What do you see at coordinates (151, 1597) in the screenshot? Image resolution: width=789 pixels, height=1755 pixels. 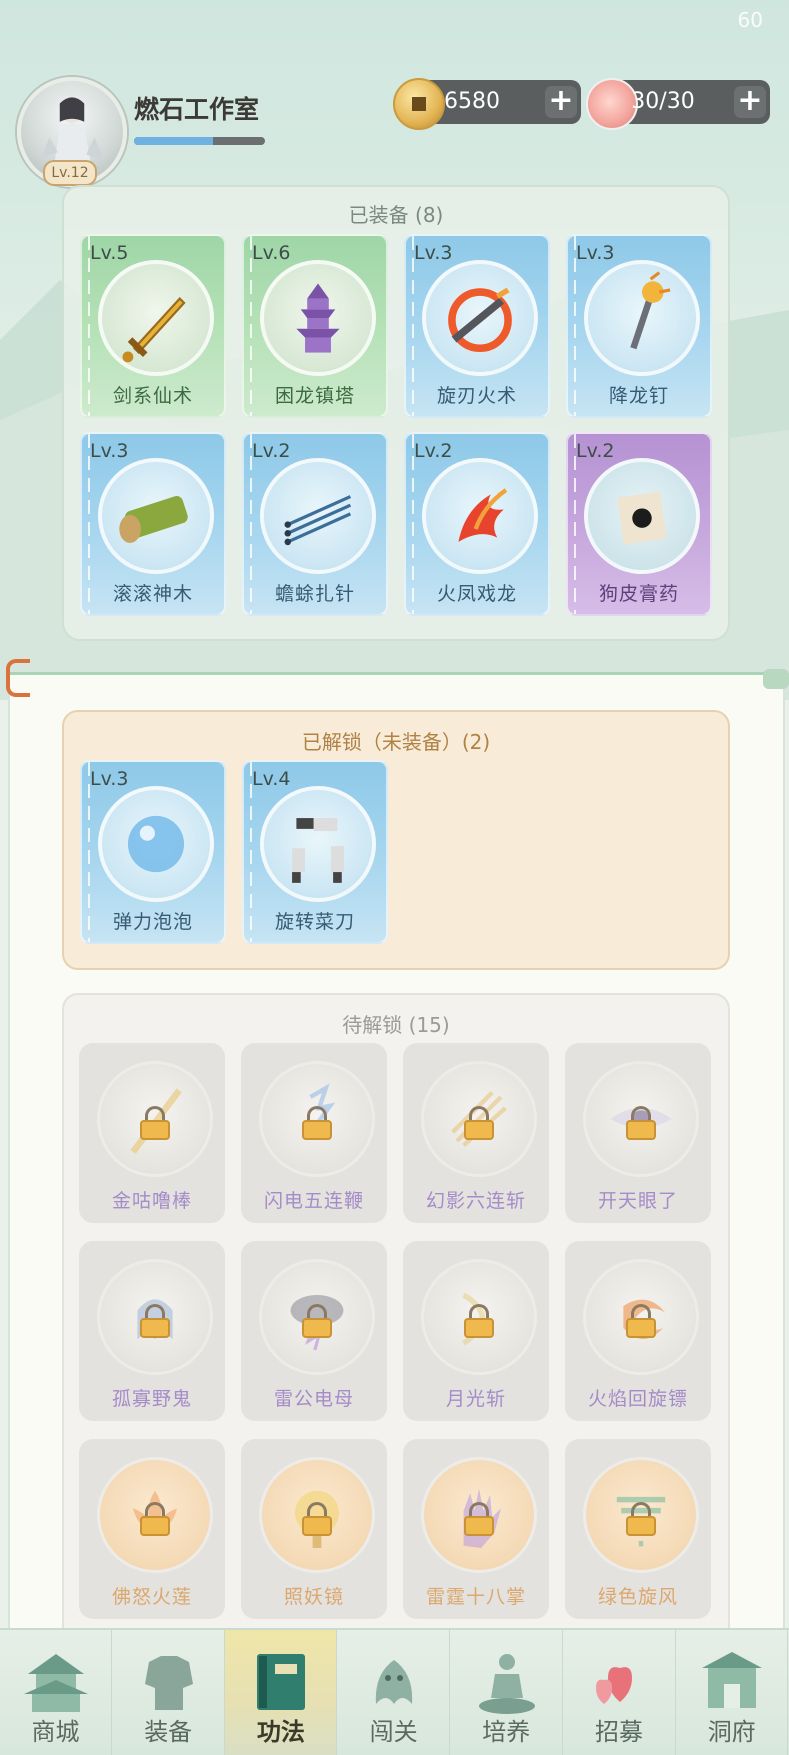 I see `skill-name: 佛怒火莲` at bounding box center [151, 1597].